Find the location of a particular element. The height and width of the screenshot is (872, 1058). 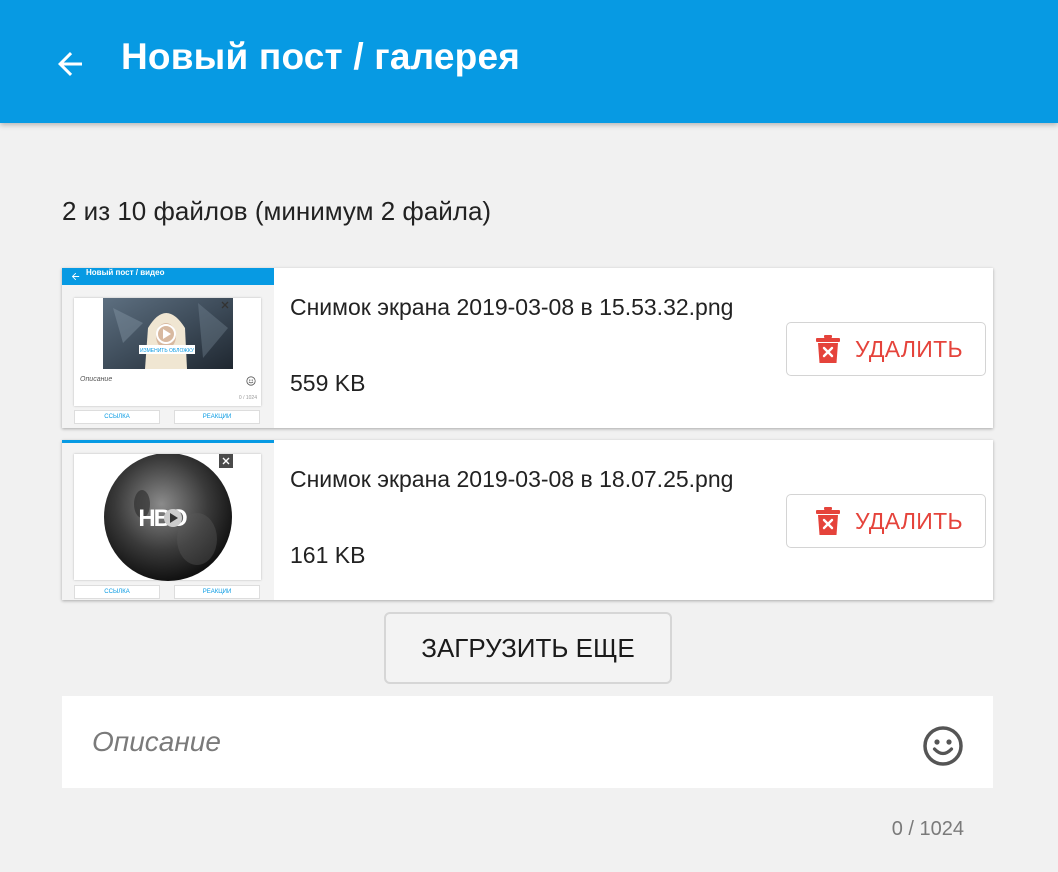

file-name: Снимок экрана 2019-03-08 в 15.53.32.png is located at coordinates (512, 307).